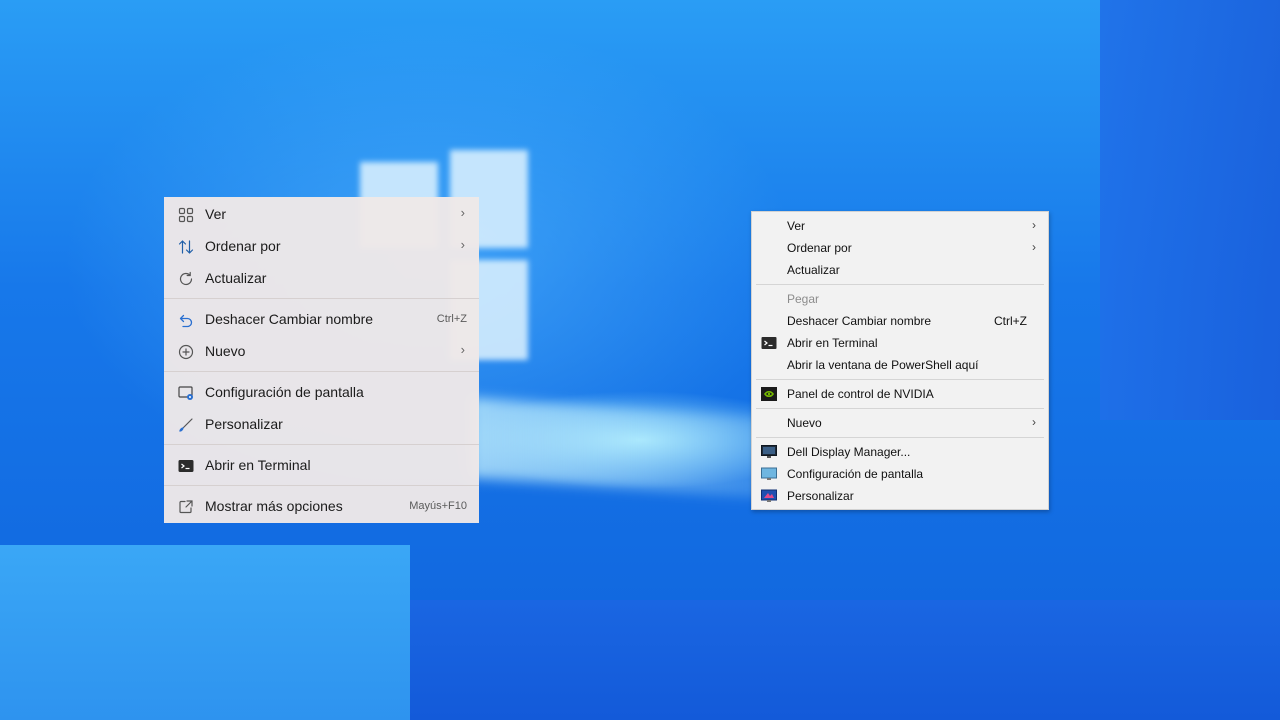 Image resolution: width=1280 pixels, height=720 pixels. Describe the element at coordinates (769, 394) in the screenshot. I see `nvidia-icon` at that location.